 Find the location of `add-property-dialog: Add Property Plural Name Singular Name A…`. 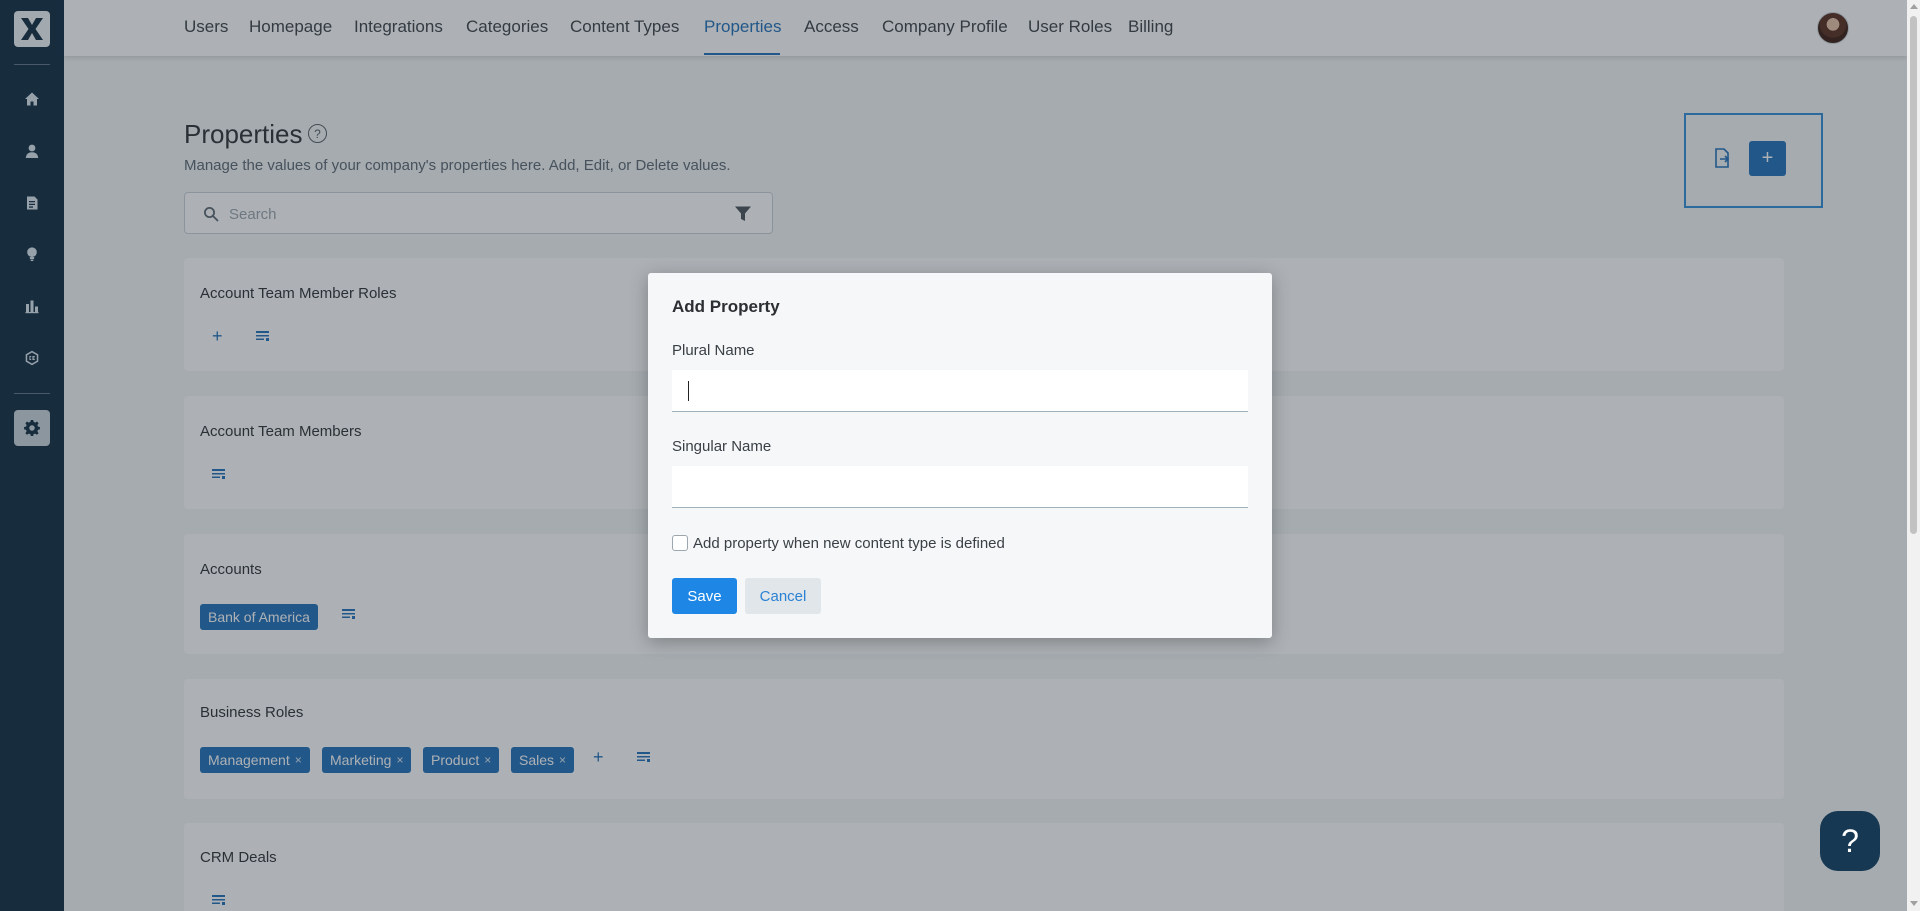

add-property-dialog: Add Property Plural Name Singular Name A… is located at coordinates (960, 455).